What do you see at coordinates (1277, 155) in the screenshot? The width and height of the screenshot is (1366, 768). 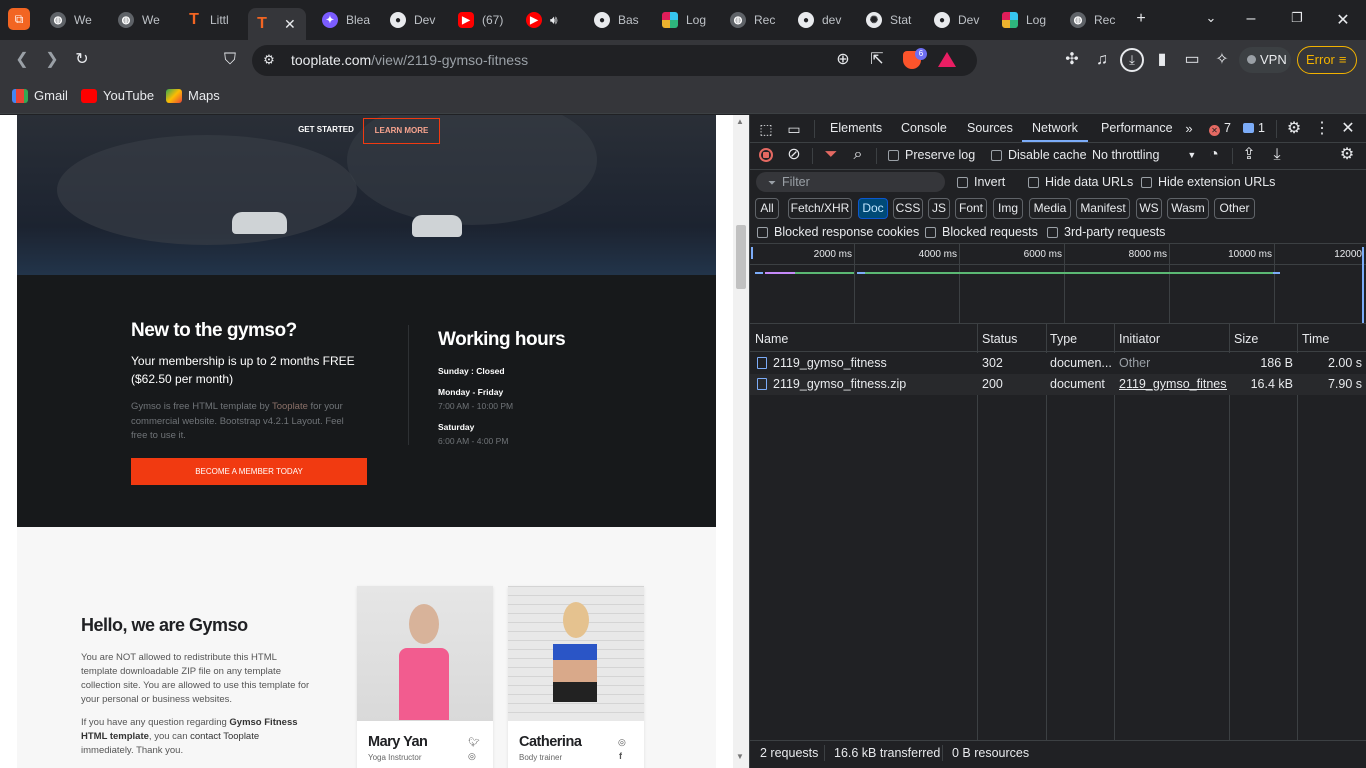 I see `export-har-icon: ⤓` at bounding box center [1277, 155].